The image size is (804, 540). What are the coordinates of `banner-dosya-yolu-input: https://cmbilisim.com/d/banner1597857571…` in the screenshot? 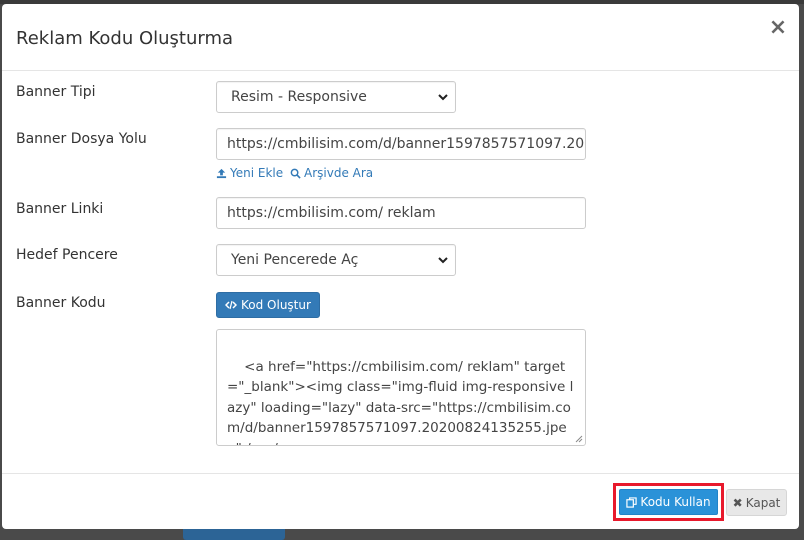 It's located at (401, 144).